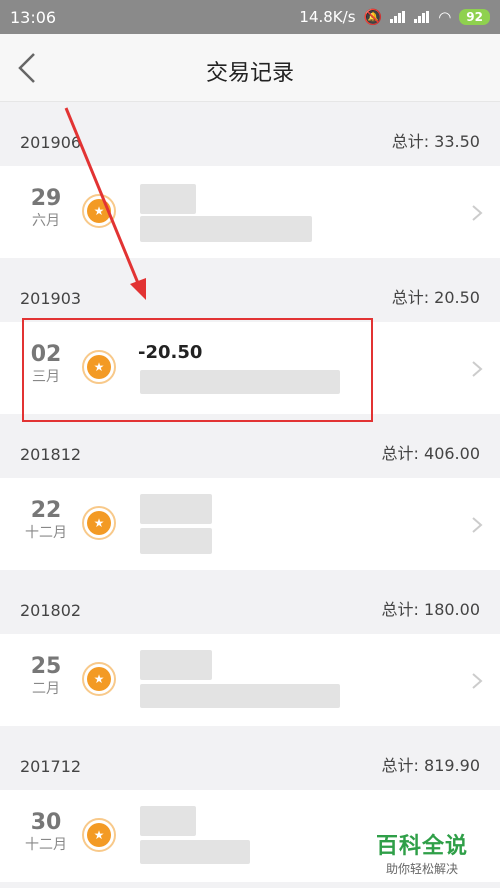  I want to click on month-header: 201812 总计: 406.00, so click(250, 446).